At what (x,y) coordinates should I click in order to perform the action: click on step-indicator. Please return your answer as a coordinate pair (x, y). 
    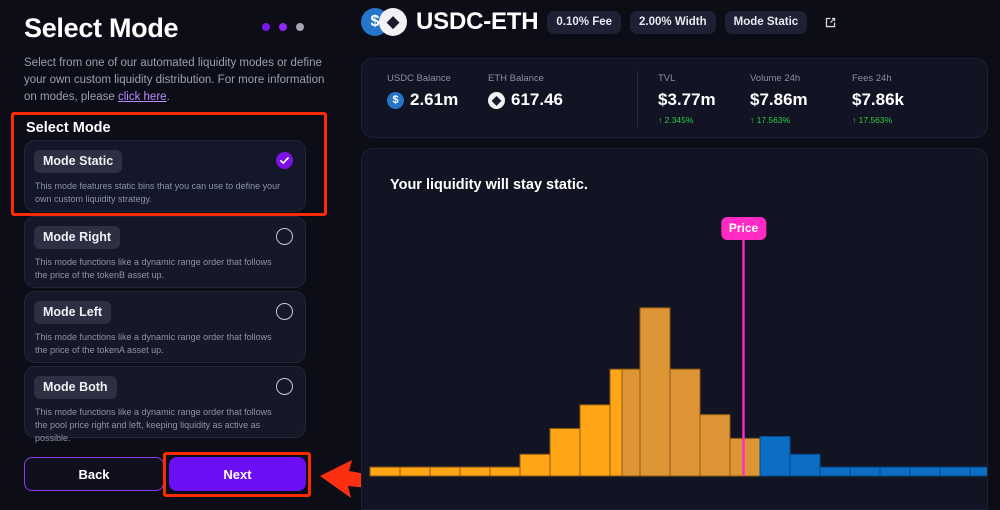
    Looking at the image, I should click on (283, 27).